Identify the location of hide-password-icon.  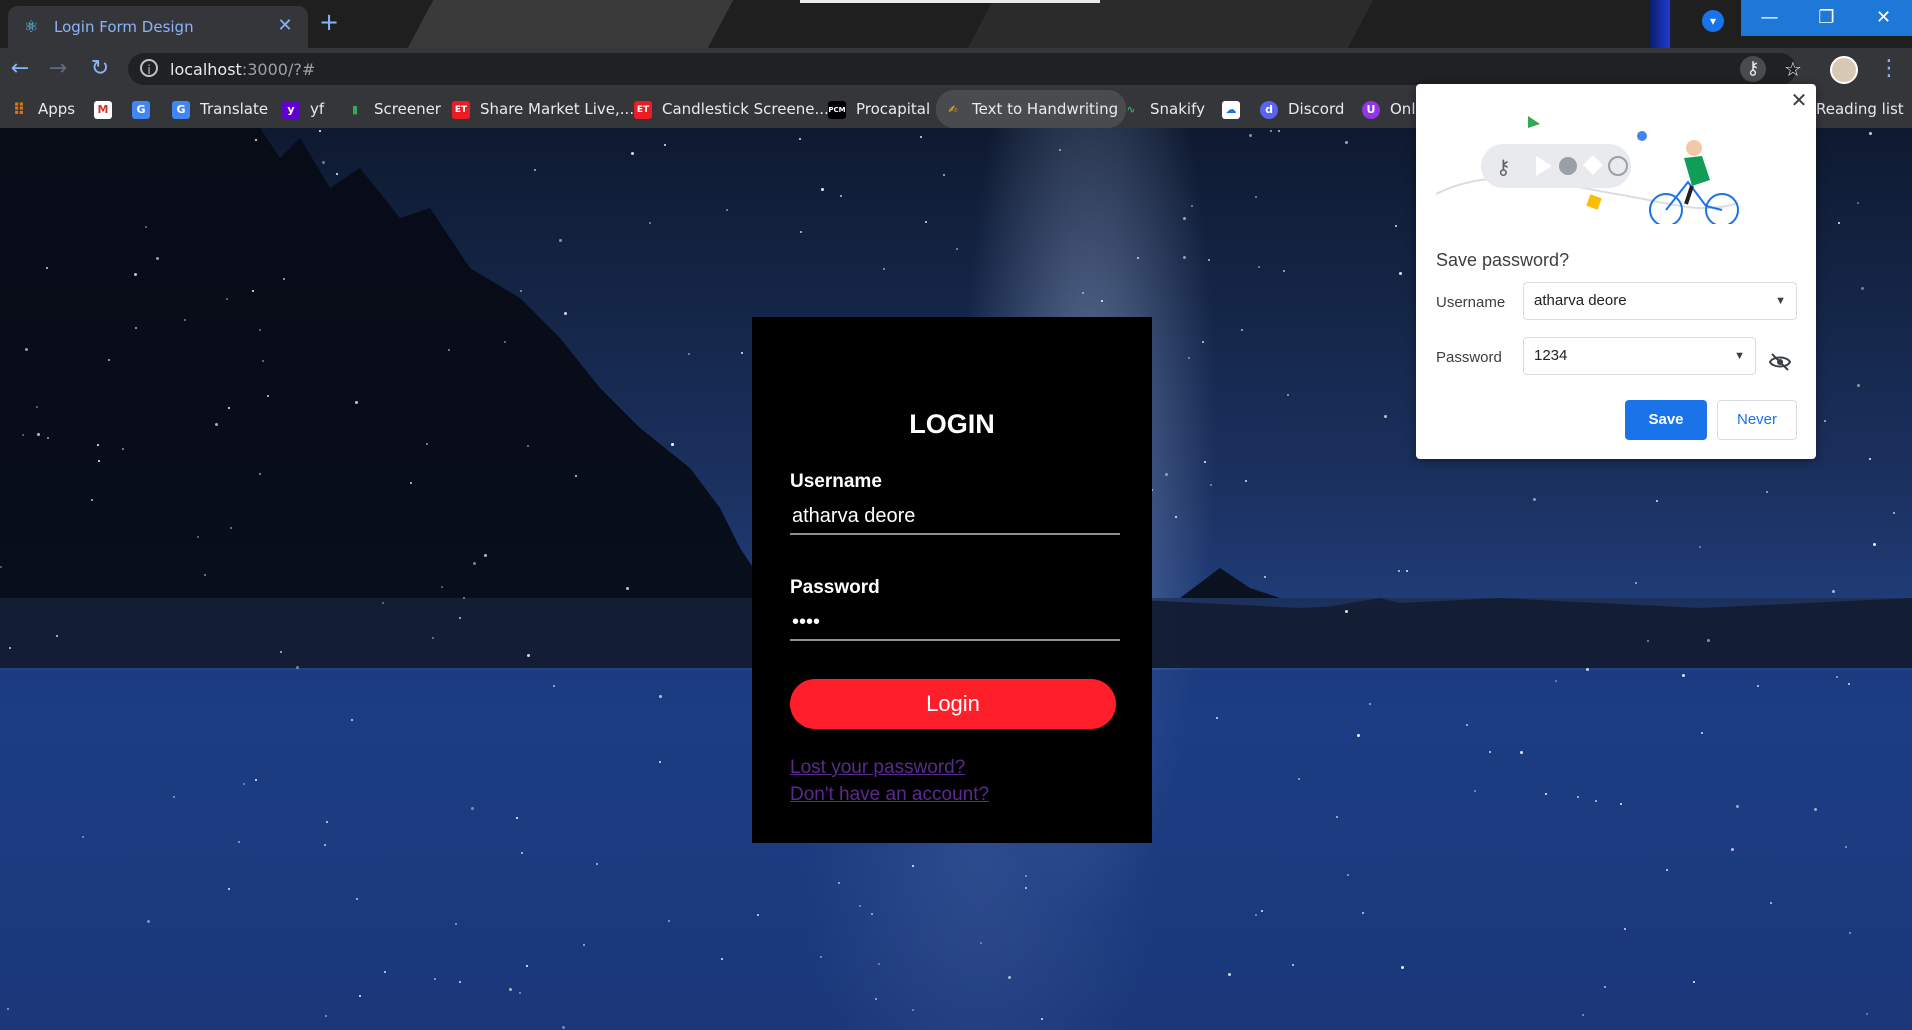
(1780, 362).